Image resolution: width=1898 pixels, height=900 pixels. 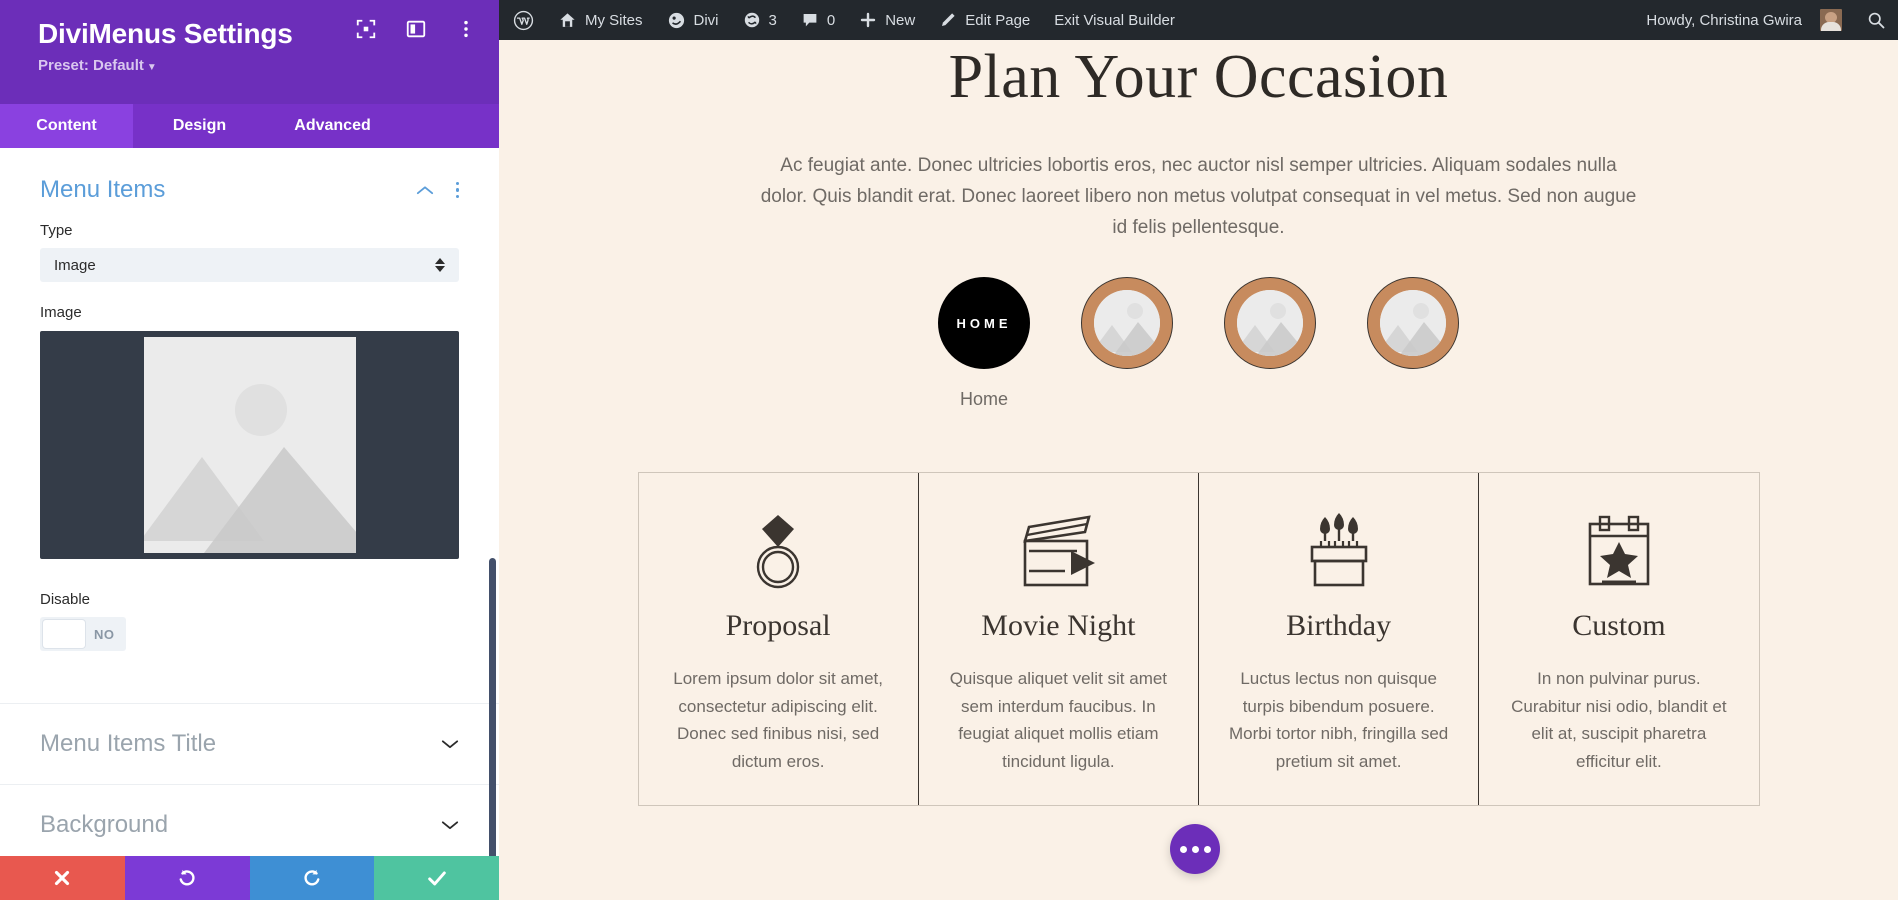 I want to click on section-options-icon, so click(x=457, y=190).